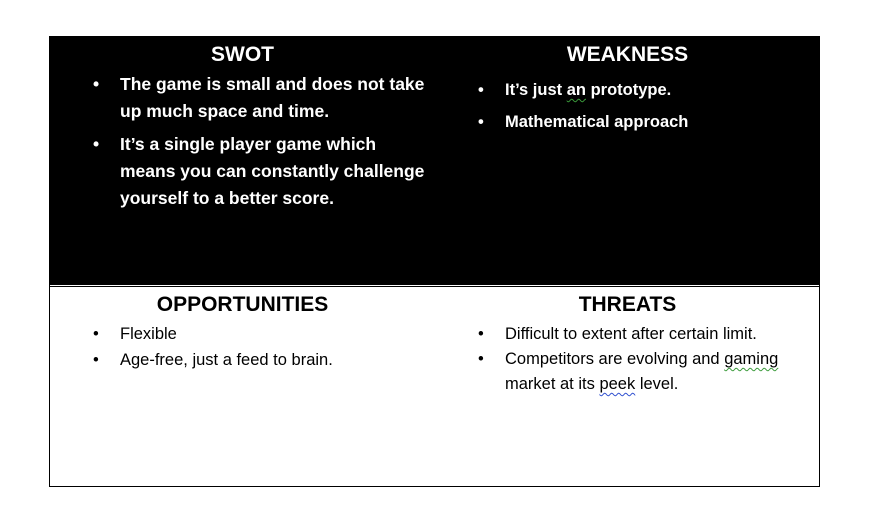  What do you see at coordinates (657, 384) in the screenshot?
I see `text: level.` at bounding box center [657, 384].